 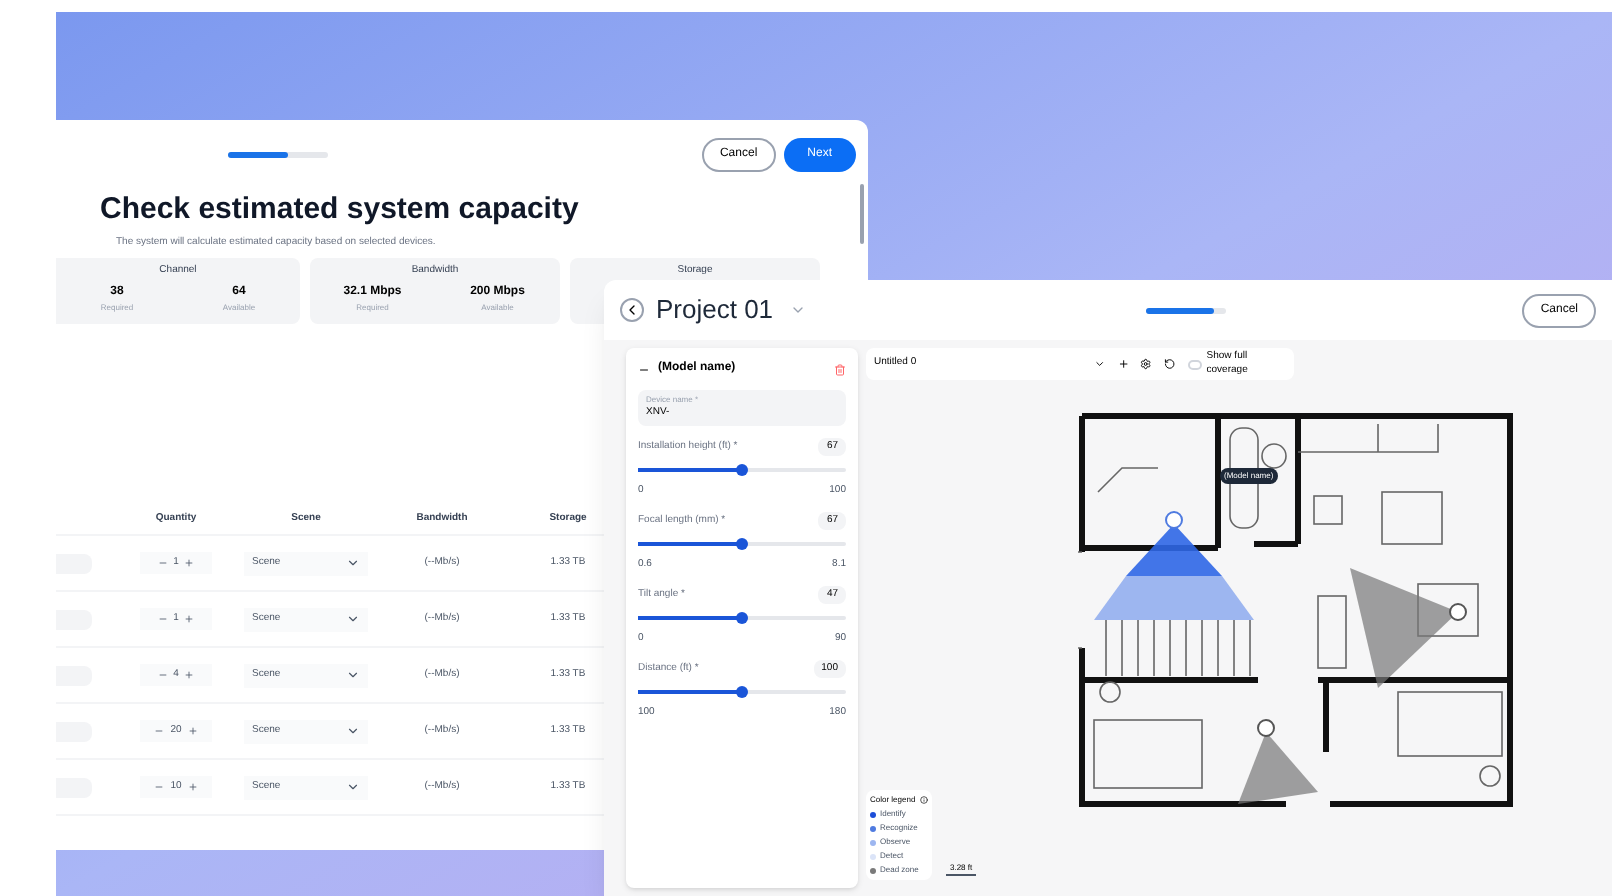 What do you see at coordinates (340, 210) in the screenshot?
I see `page-title: Check estimated system capacity` at bounding box center [340, 210].